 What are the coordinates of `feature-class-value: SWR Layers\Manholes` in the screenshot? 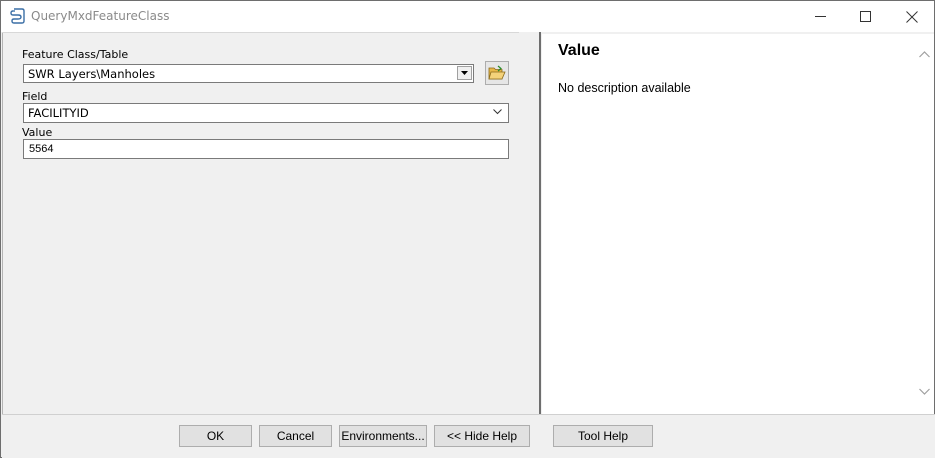 It's located at (92, 74).